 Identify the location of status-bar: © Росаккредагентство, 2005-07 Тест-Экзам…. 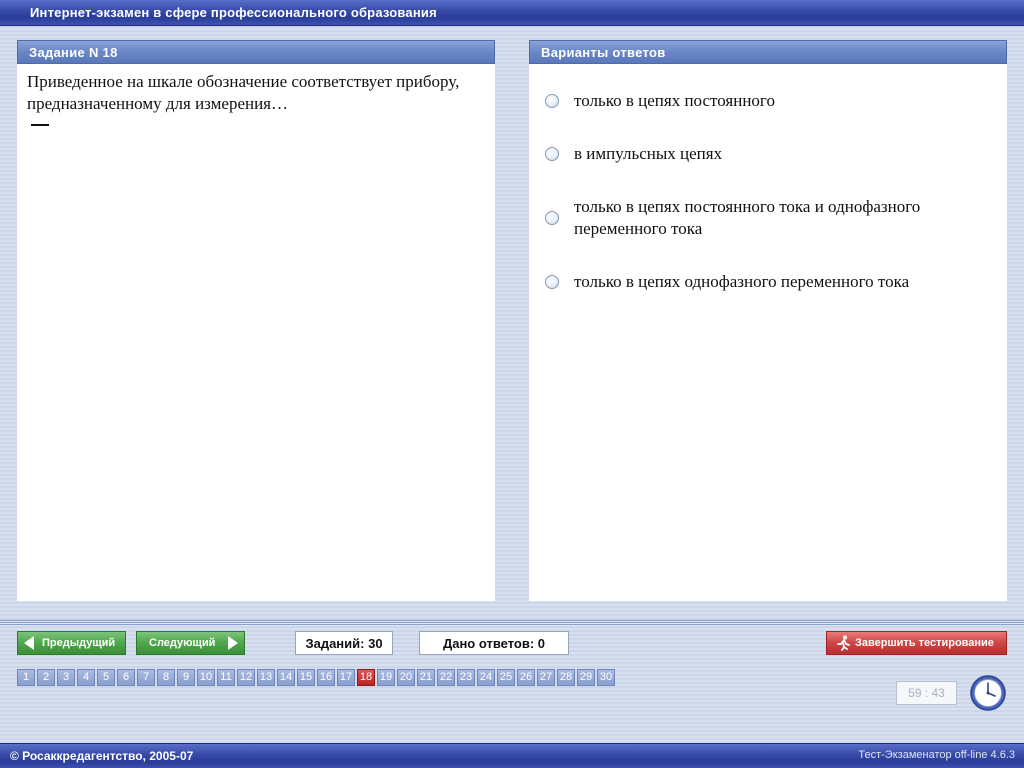
(512, 755).